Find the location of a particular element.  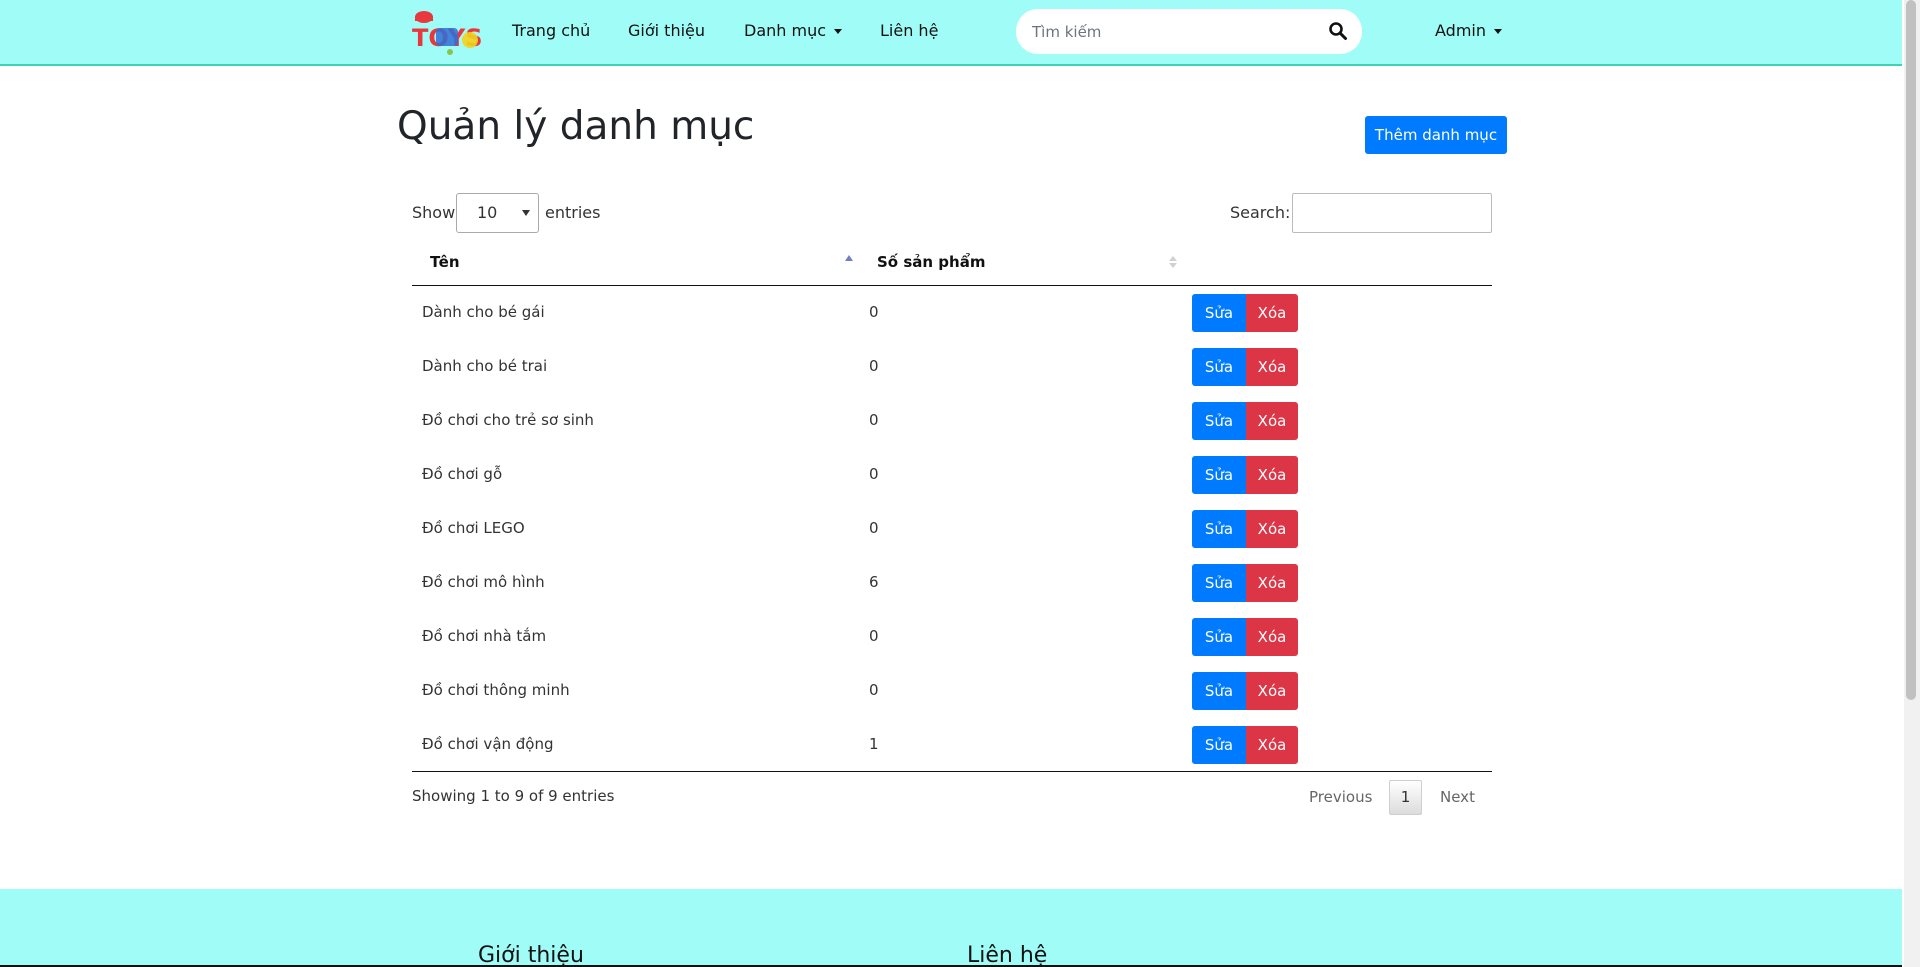

nav-dropdown-categories: Danh mục is located at coordinates (793, 30).